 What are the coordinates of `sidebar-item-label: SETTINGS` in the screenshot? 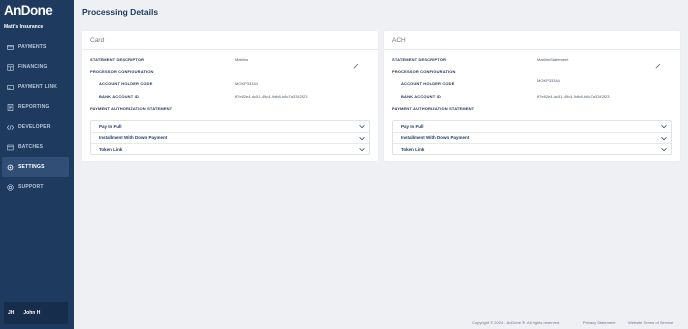 It's located at (31, 167).